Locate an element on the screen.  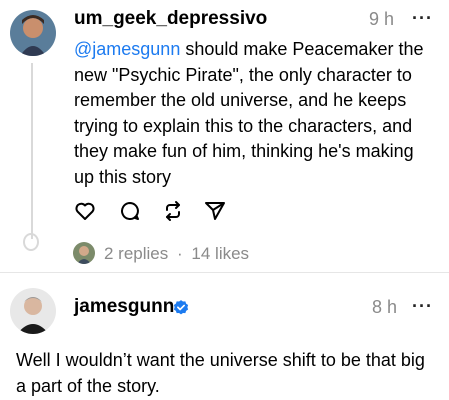
share-icon is located at coordinates (215, 211).